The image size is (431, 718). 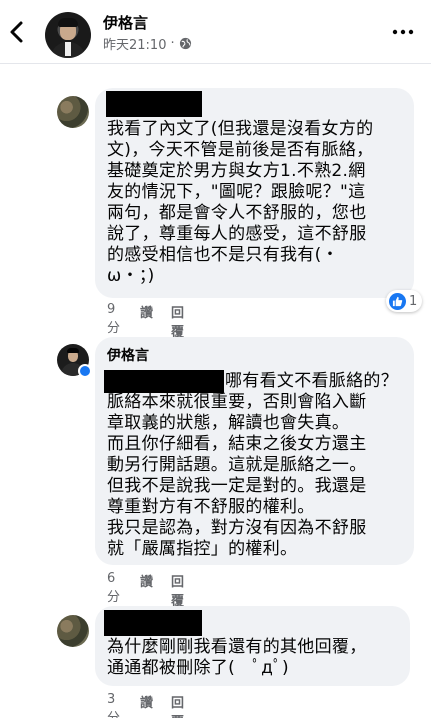 I want to click on comment-bubble: 為什麼剛剛我看還有的其他回覆， 通通都被刪除了( ﾟдﾟ), so click(x=252, y=646).